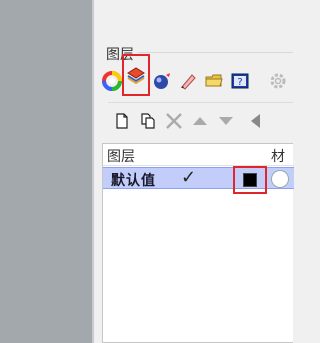  I want to click on brush-icon, so click(188, 81).